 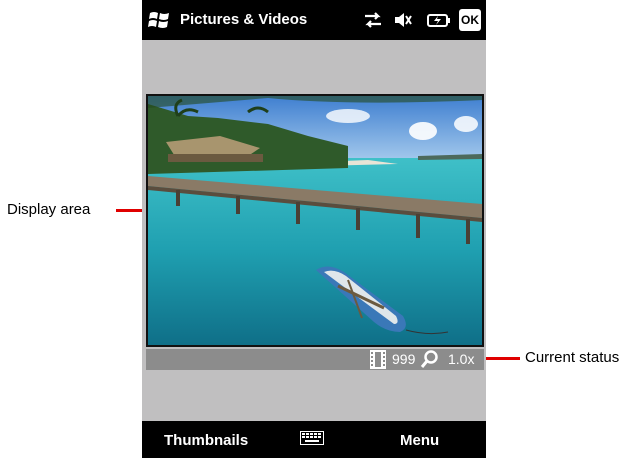 What do you see at coordinates (430, 359) in the screenshot?
I see `zoom-icon` at bounding box center [430, 359].